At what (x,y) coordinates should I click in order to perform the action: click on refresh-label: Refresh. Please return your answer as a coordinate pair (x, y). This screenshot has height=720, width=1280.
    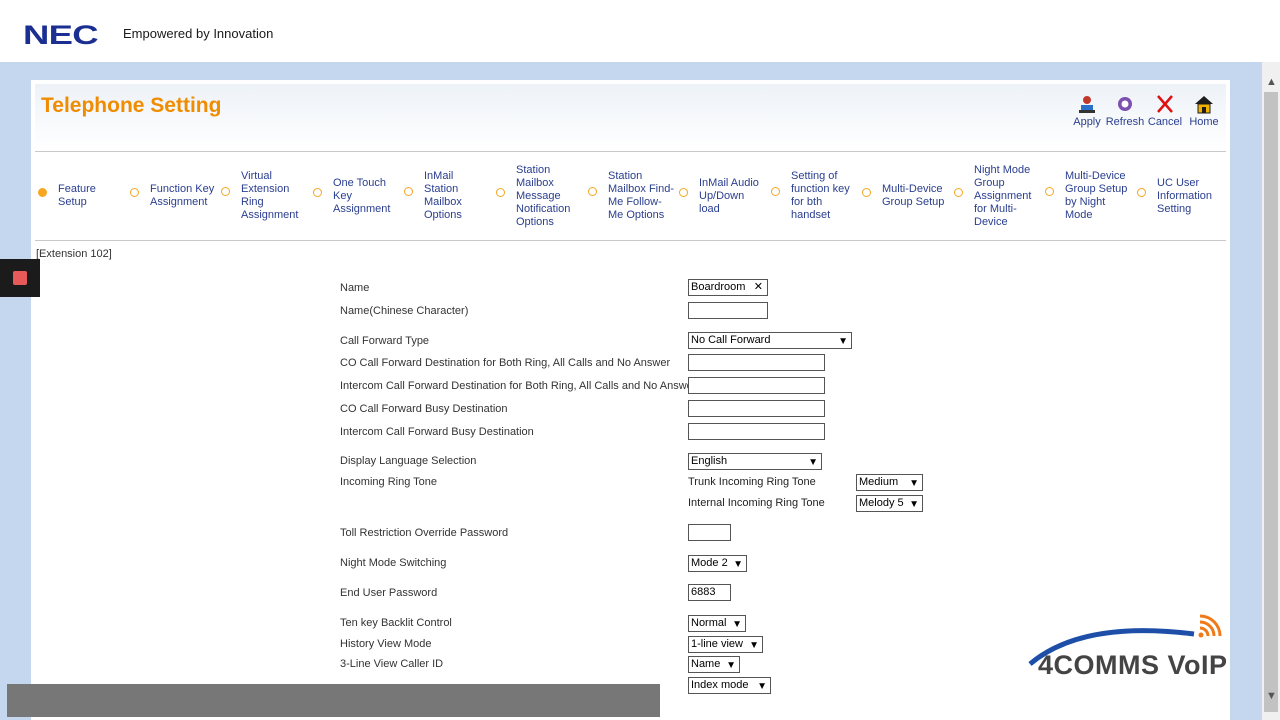
    Looking at the image, I should click on (1125, 122).